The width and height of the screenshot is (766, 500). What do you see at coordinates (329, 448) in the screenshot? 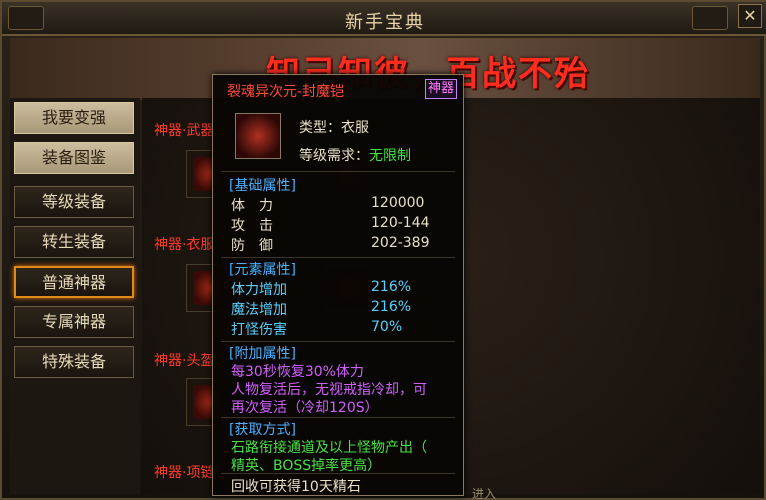
I see `acquisition-line: 石路衔接通道及以上怪物产出（` at bounding box center [329, 448].